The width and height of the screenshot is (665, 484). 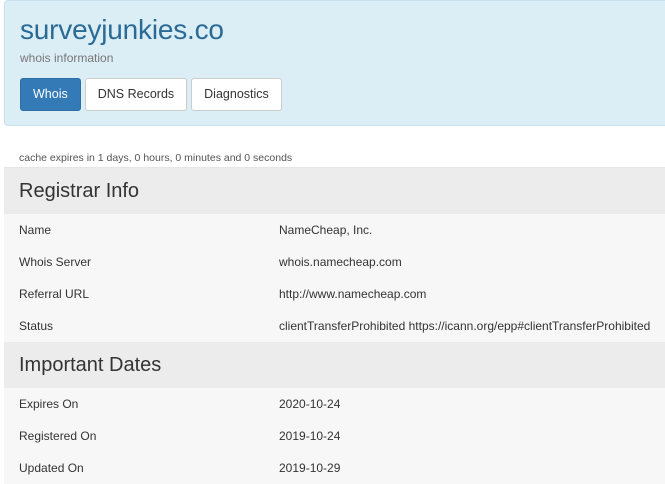 I want to click on table-row: Expires On 2020-10-24, so click(x=334, y=404).